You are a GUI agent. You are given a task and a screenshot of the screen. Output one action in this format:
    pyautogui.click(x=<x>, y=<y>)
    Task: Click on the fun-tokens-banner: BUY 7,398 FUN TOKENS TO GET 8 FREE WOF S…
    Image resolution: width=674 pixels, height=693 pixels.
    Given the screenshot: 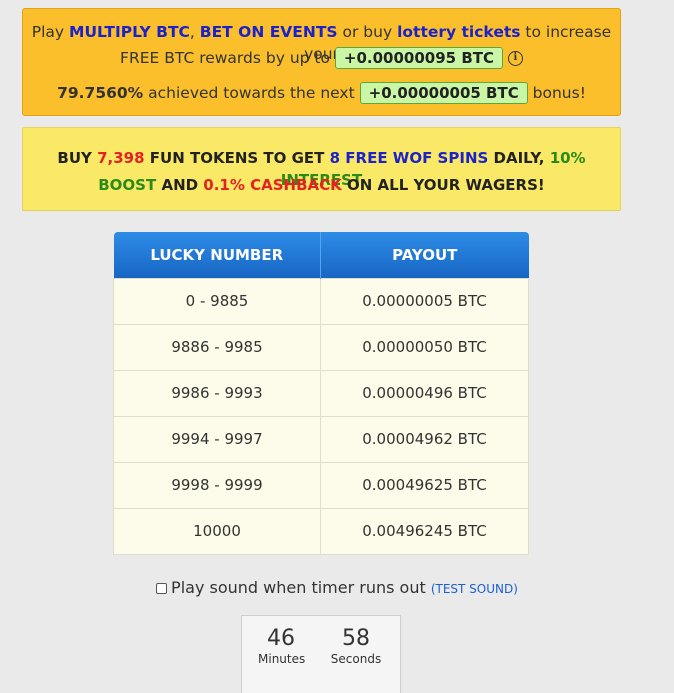 What is the action you would take?
    pyautogui.click(x=321, y=169)
    